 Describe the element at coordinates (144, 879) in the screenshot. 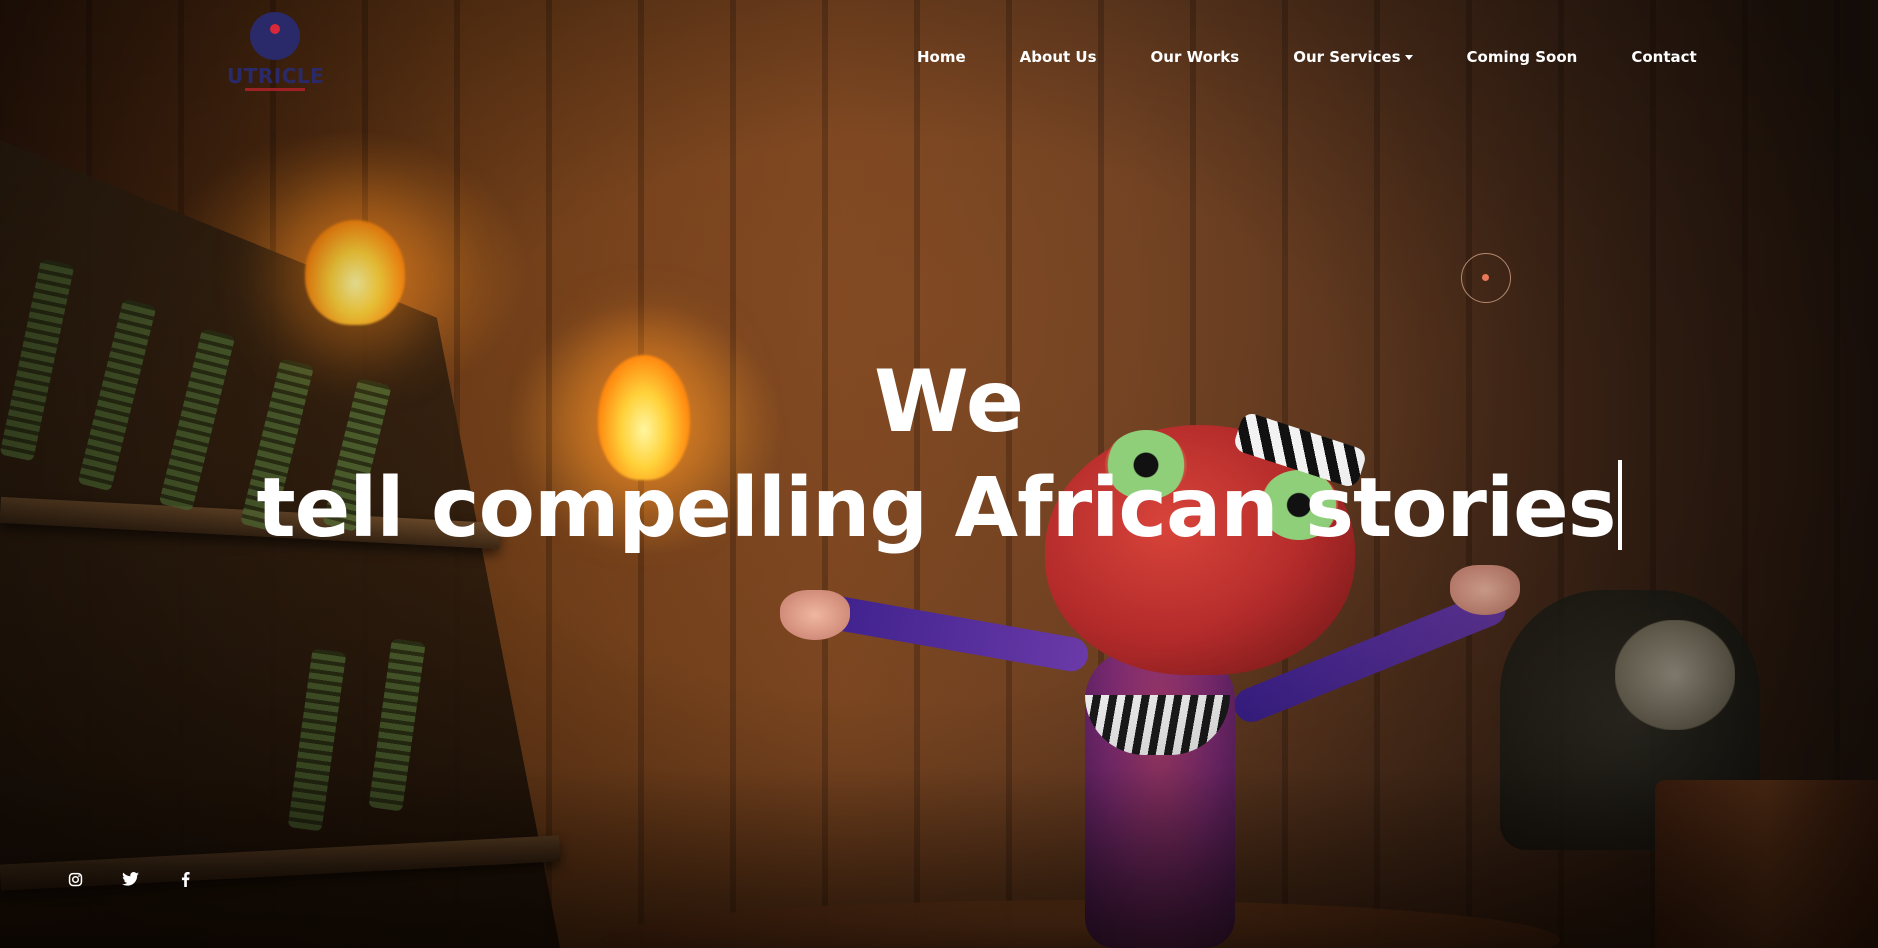

I see `social-links` at that location.